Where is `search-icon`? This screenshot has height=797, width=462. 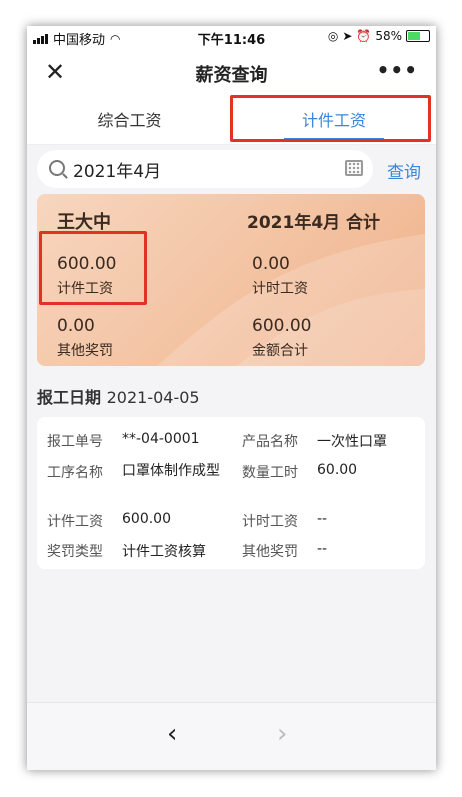
search-icon is located at coordinates (57, 168).